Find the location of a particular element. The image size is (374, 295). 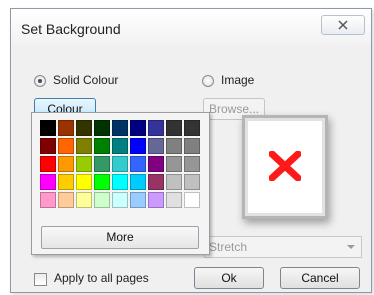

solid-colour-label: Solid Colour is located at coordinates (85, 80).